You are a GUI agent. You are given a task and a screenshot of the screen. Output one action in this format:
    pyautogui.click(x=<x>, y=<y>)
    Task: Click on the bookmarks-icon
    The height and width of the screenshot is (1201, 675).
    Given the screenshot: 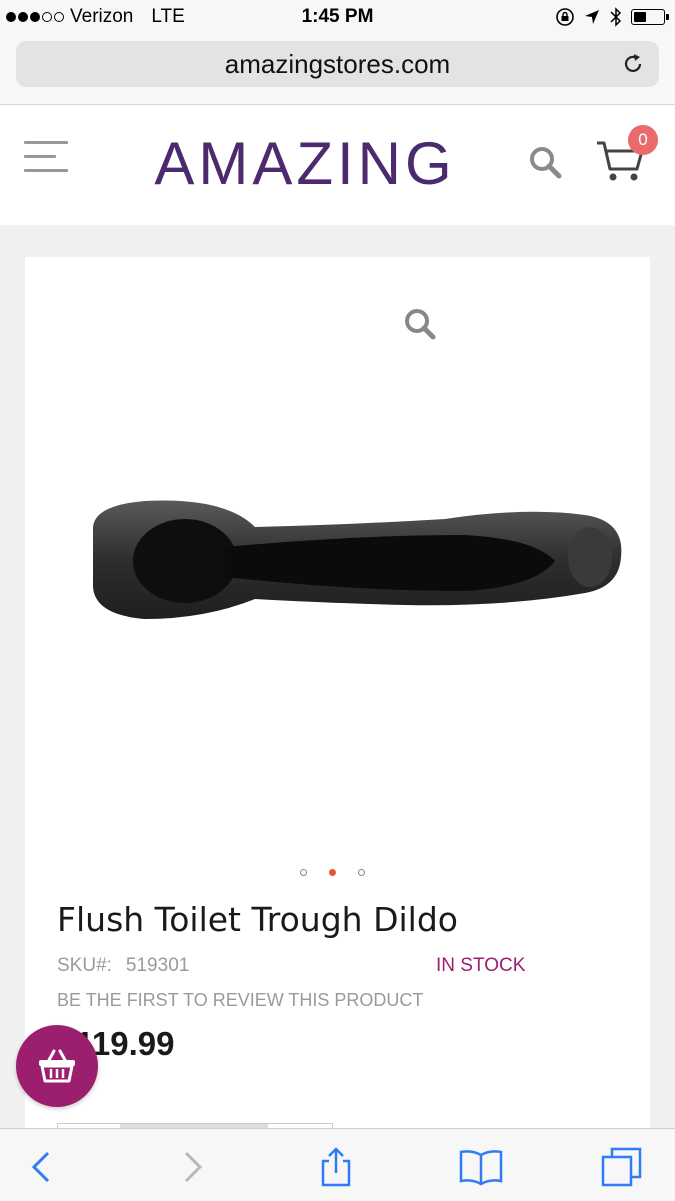 What is the action you would take?
    pyautogui.click(x=481, y=1167)
    